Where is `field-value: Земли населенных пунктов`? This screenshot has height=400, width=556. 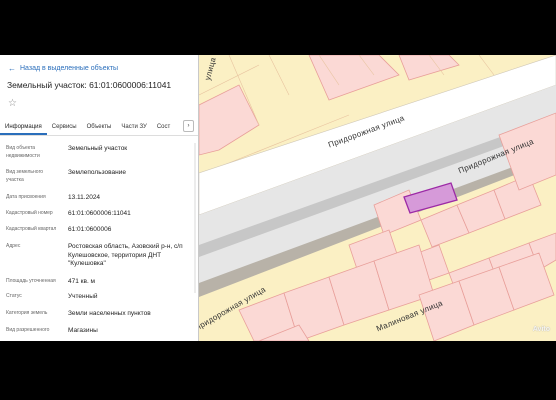
field-value: Земли населенных пунктов is located at coordinates (109, 313).